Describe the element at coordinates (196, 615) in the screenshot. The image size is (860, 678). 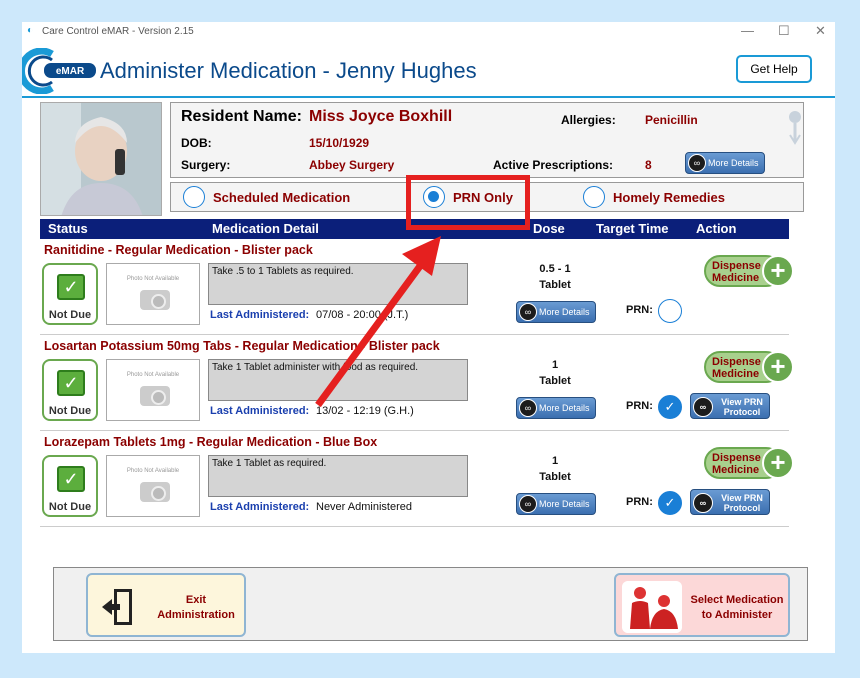
I see `exit-label-2: Administration` at that location.